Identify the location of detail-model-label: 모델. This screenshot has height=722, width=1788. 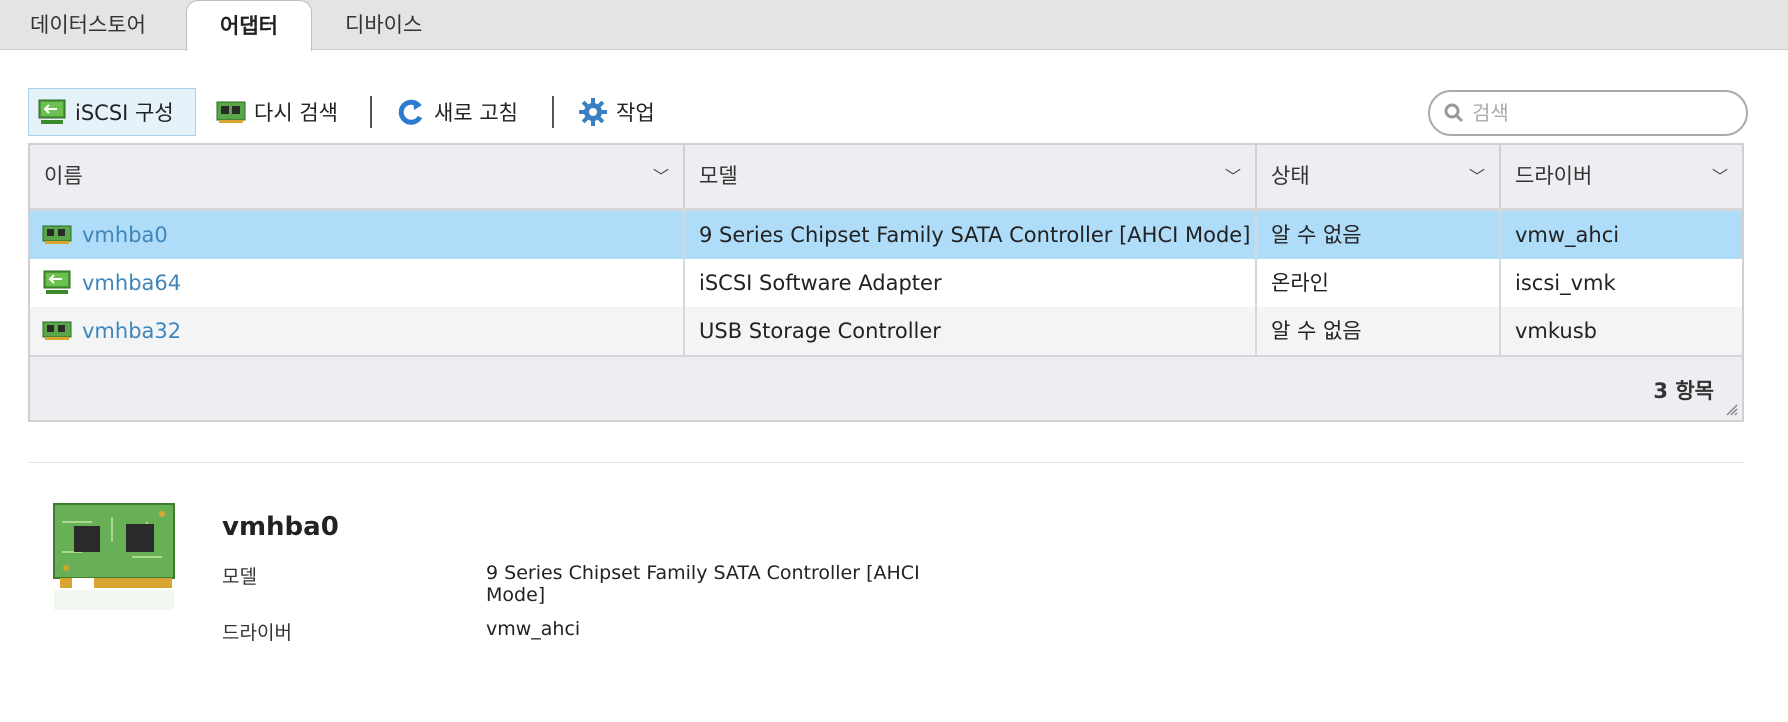
(239, 577).